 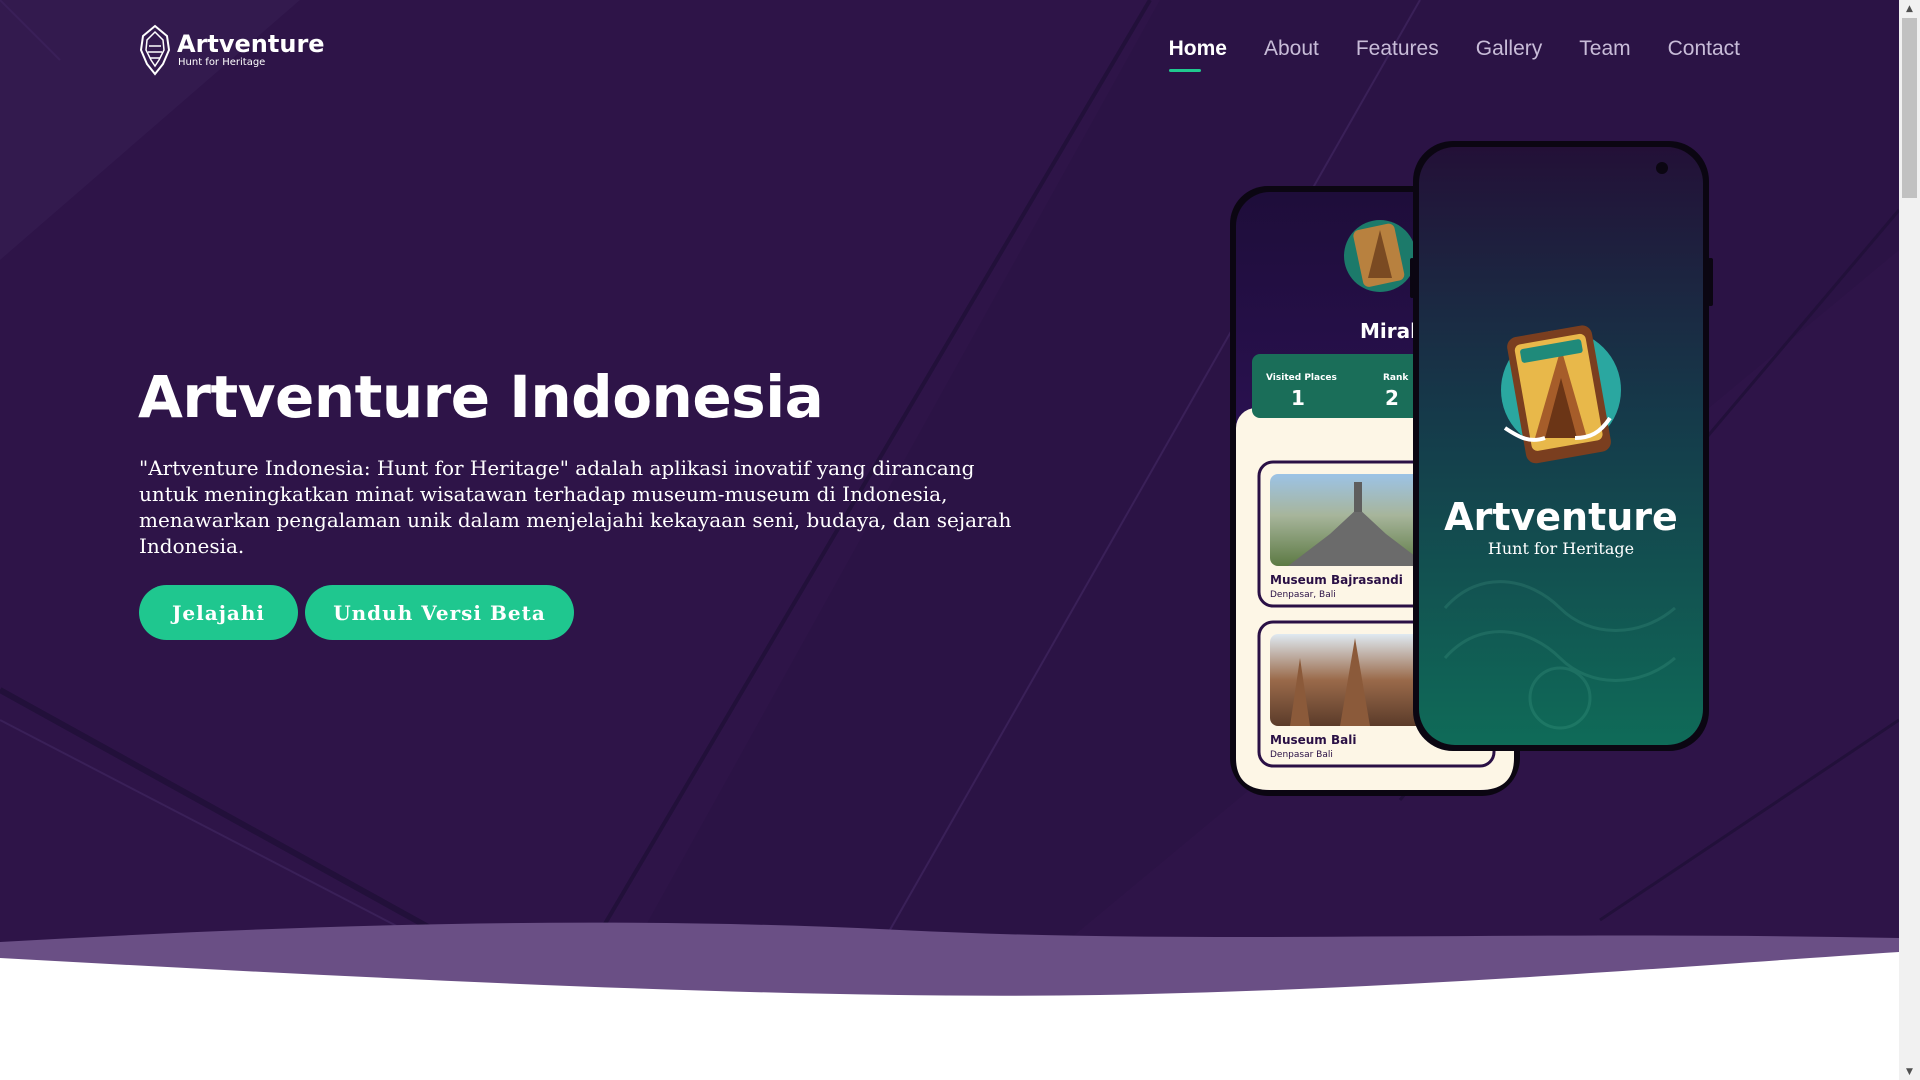 I want to click on stat-visited-label: Visited Places, so click(x=1301, y=378).